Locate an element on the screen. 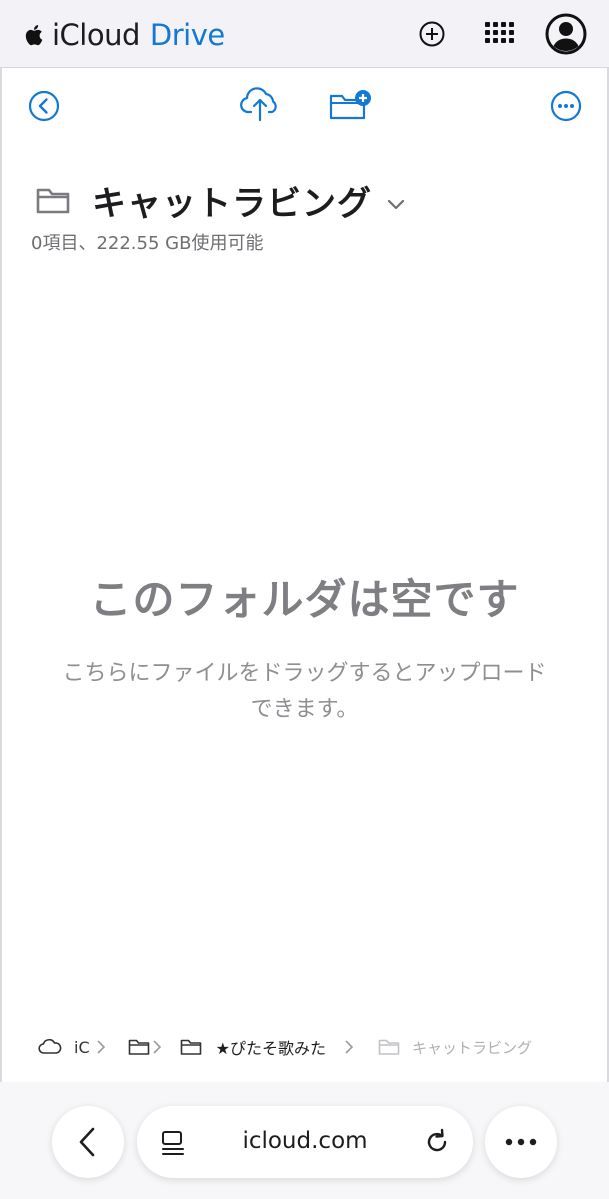  breadcrumb-label-pitaso: ★ぴたそ歌みた is located at coordinates (270, 1048).